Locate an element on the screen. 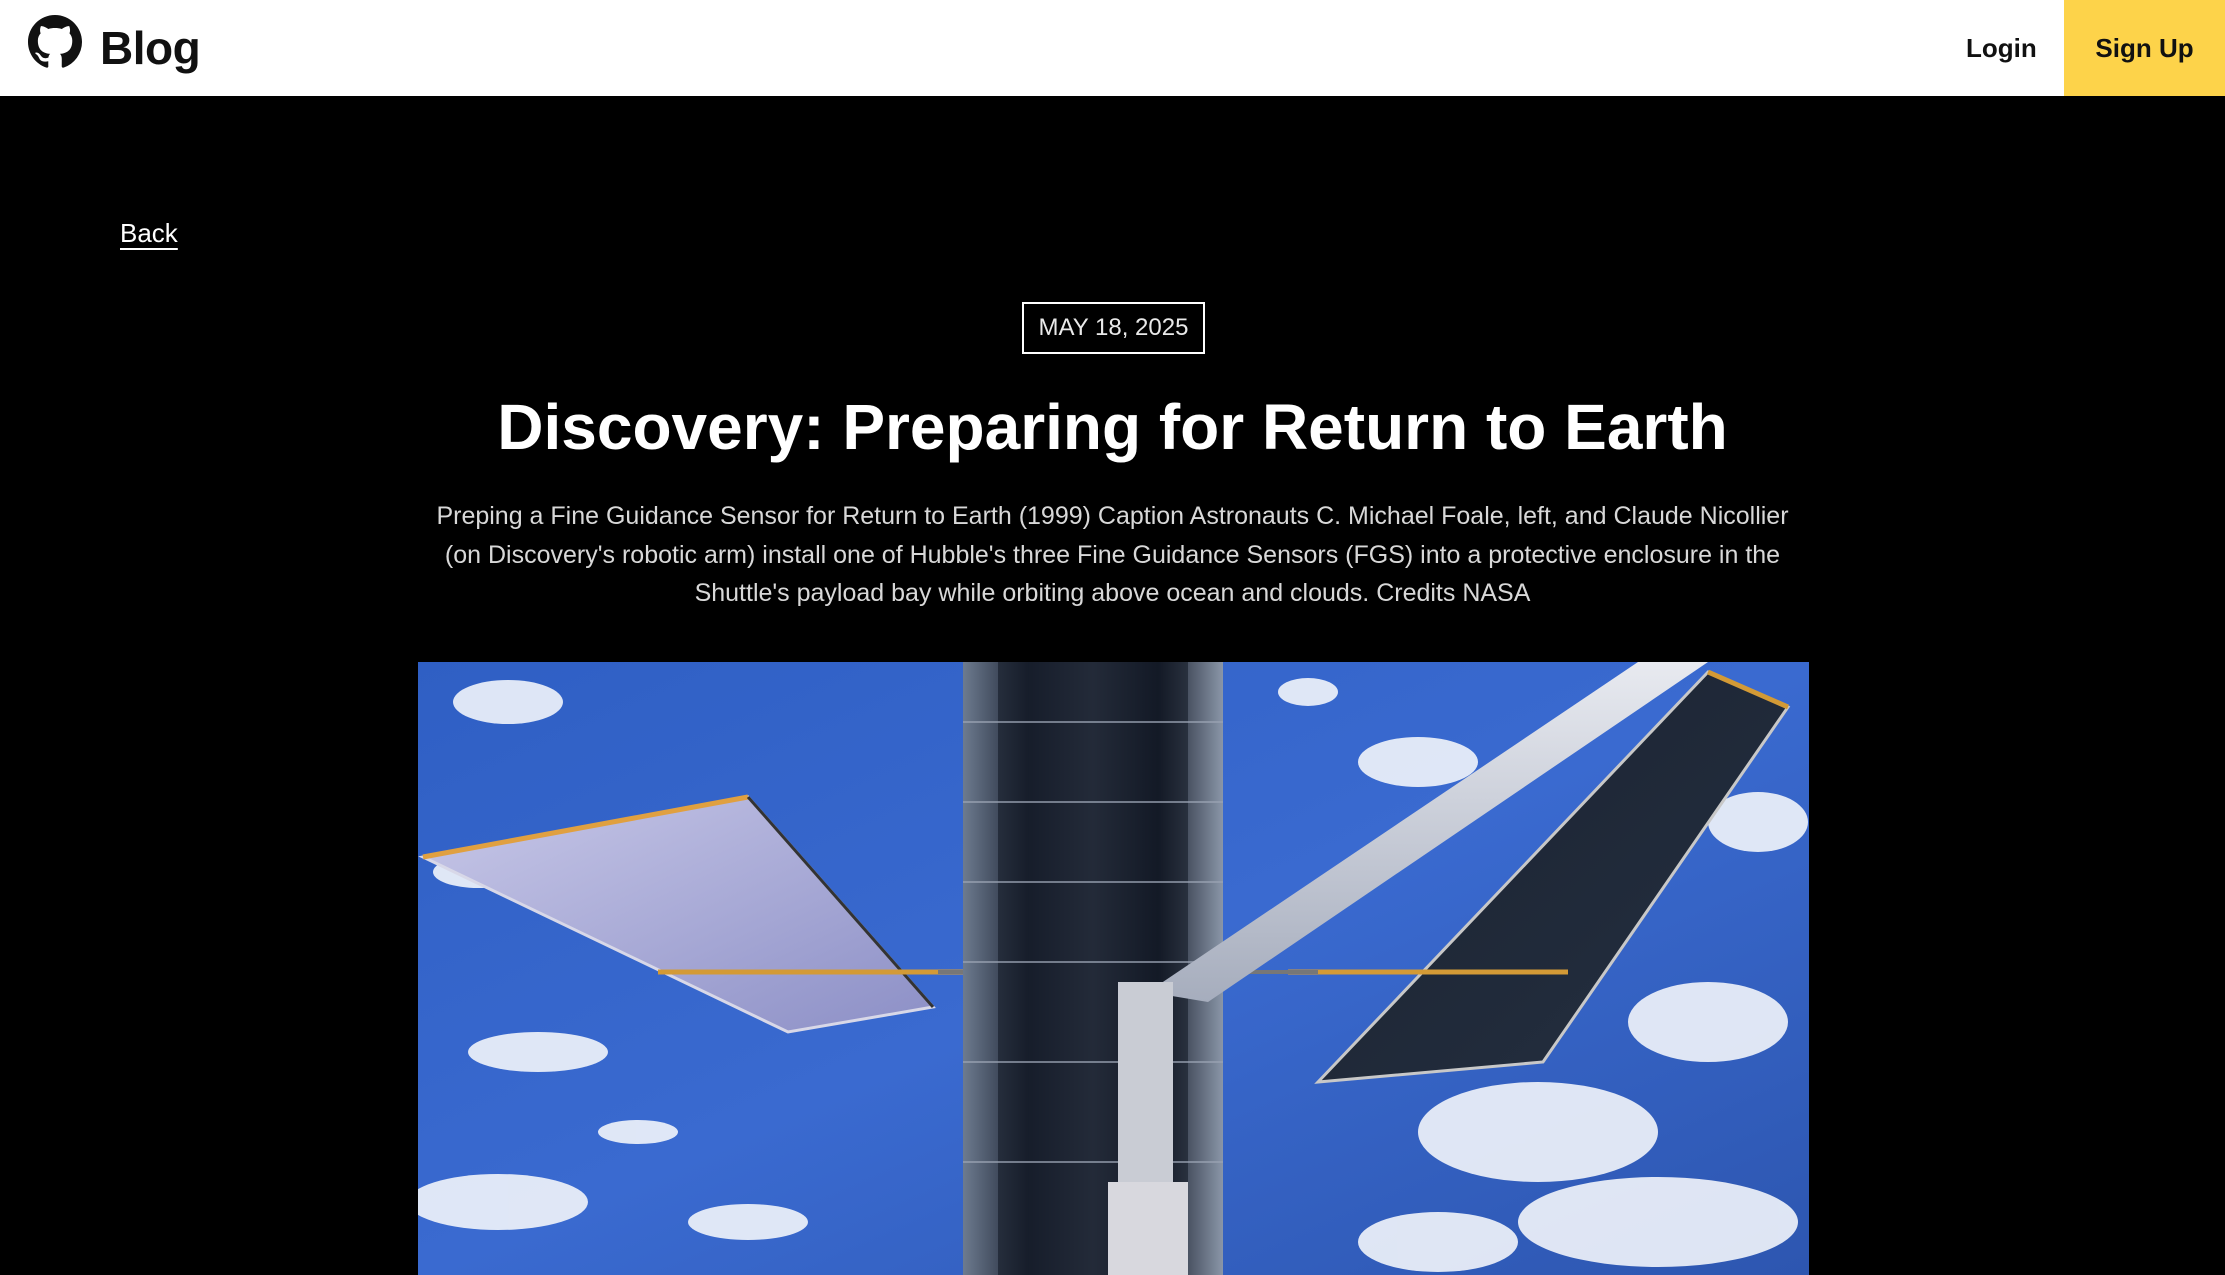  back-link: Back is located at coordinates (149, 233).